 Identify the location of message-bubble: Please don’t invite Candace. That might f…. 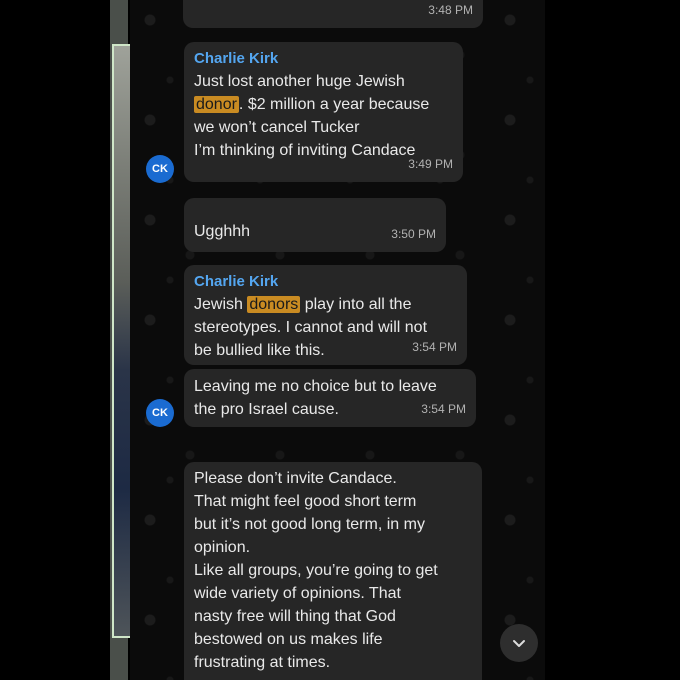
(333, 571).